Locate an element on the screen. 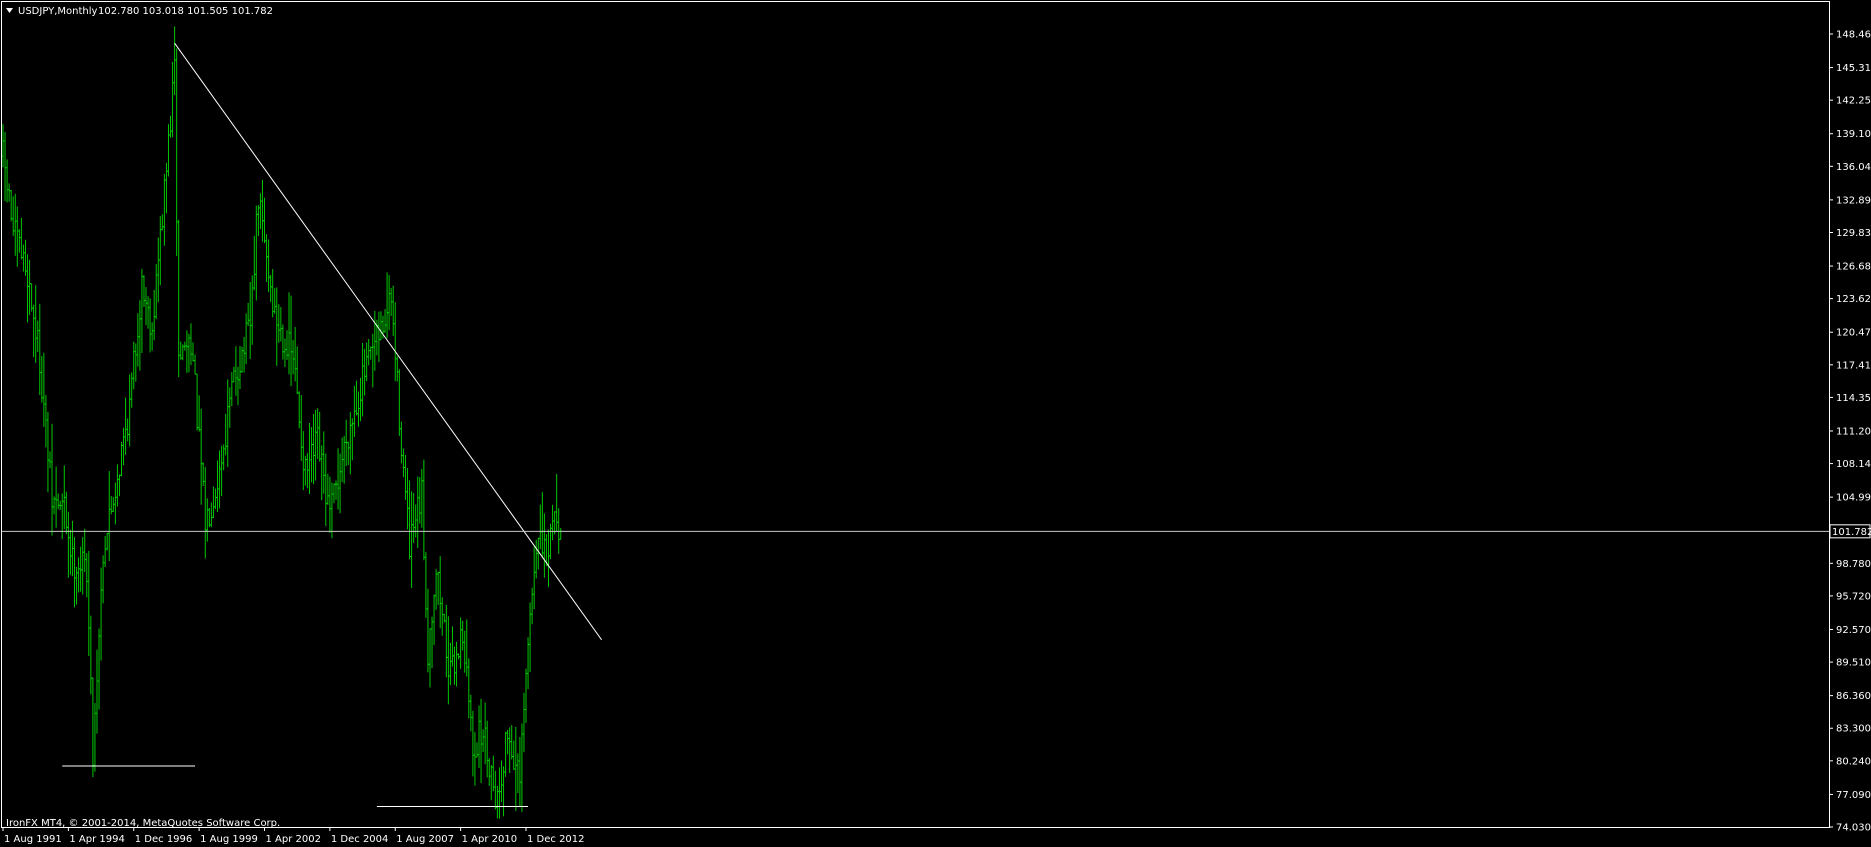 The width and height of the screenshot is (1871, 847). time-tick-label: 1 Aug 2007 is located at coordinates (425, 839).